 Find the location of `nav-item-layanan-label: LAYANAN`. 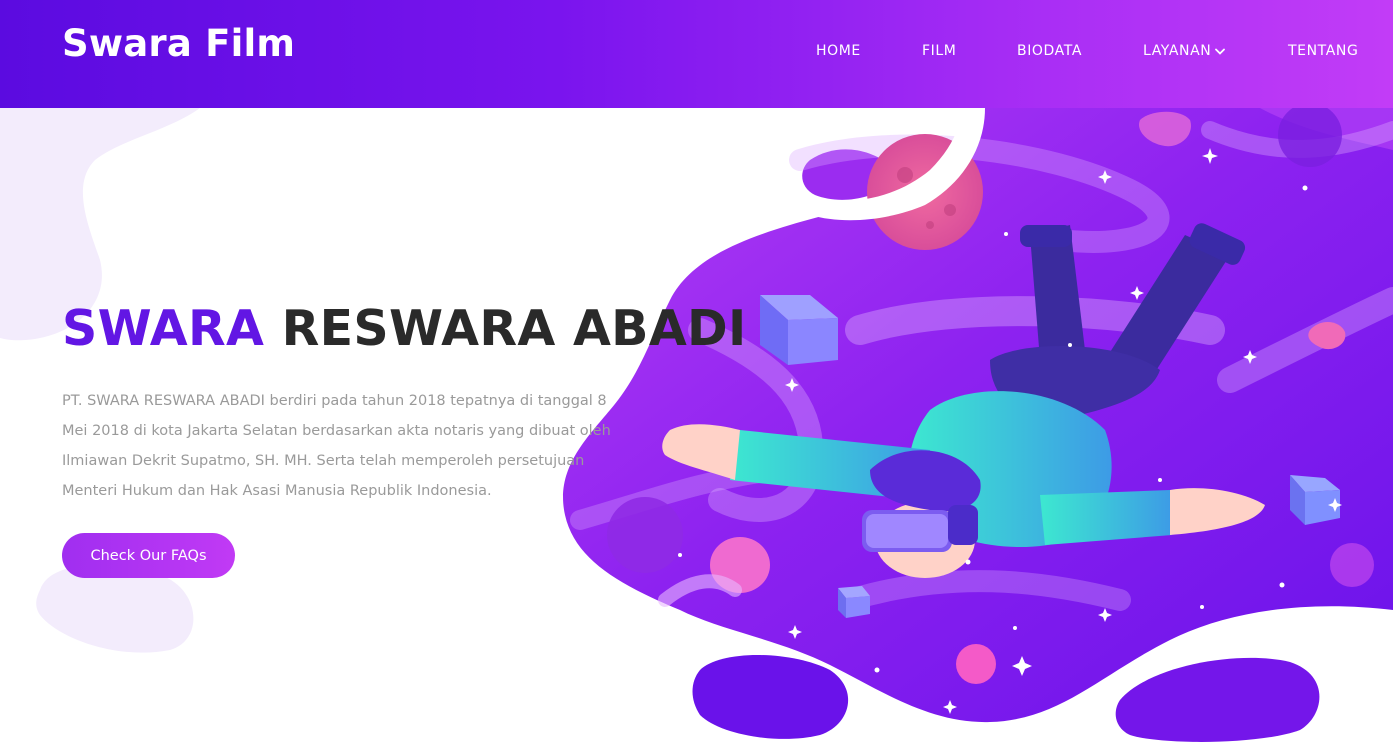

nav-item-layanan-label: LAYANAN is located at coordinates (1177, 51).